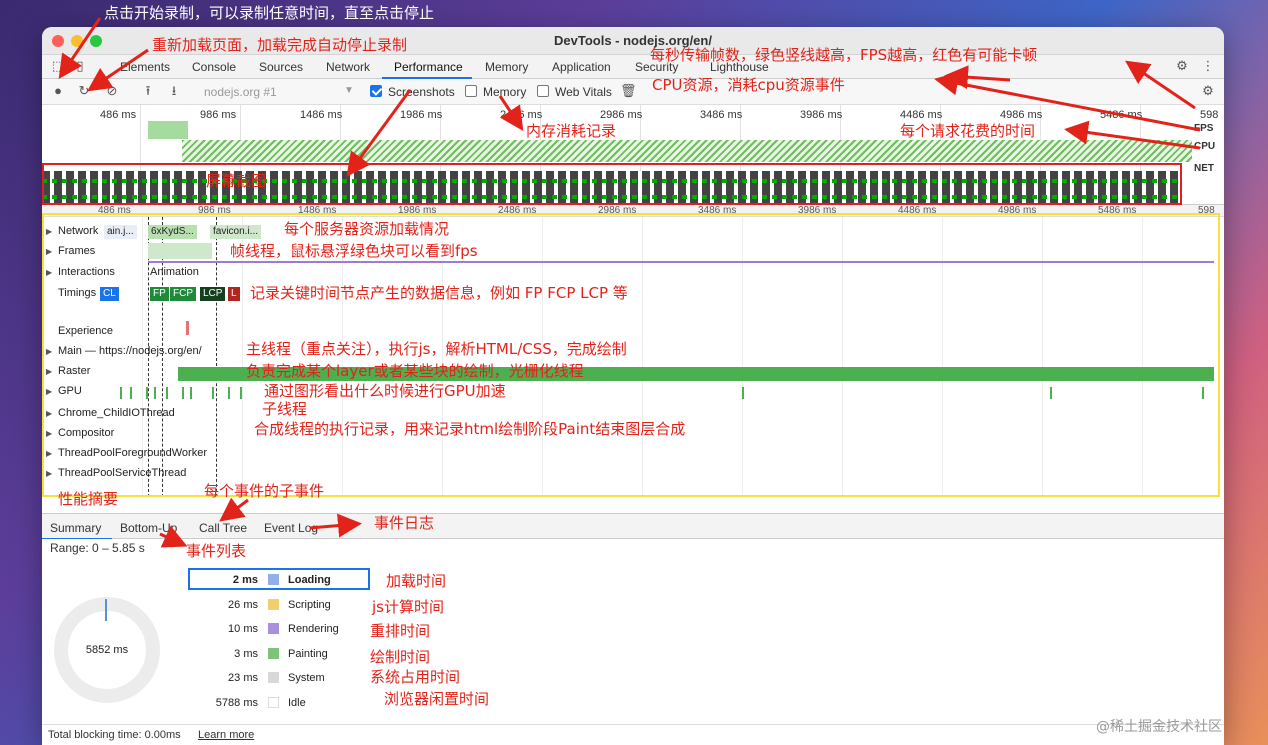 This screenshot has width=1268, height=745. What do you see at coordinates (58, 91) in the screenshot?
I see `record-icon: ●` at bounding box center [58, 91].